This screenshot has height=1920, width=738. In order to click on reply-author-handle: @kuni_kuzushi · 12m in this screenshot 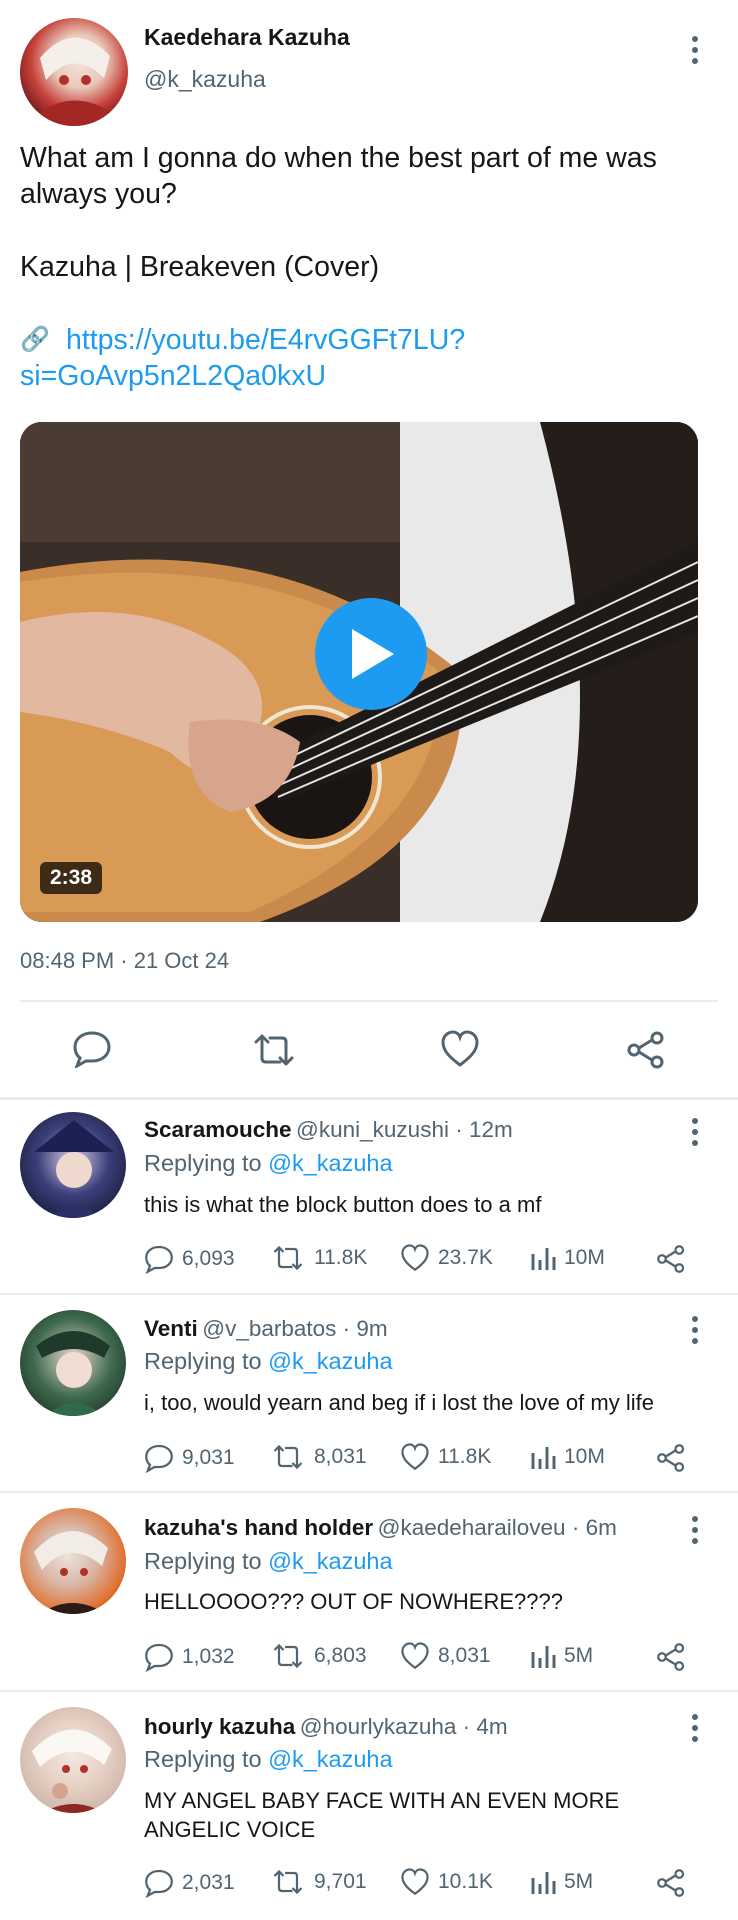, I will do `click(404, 1129)`.